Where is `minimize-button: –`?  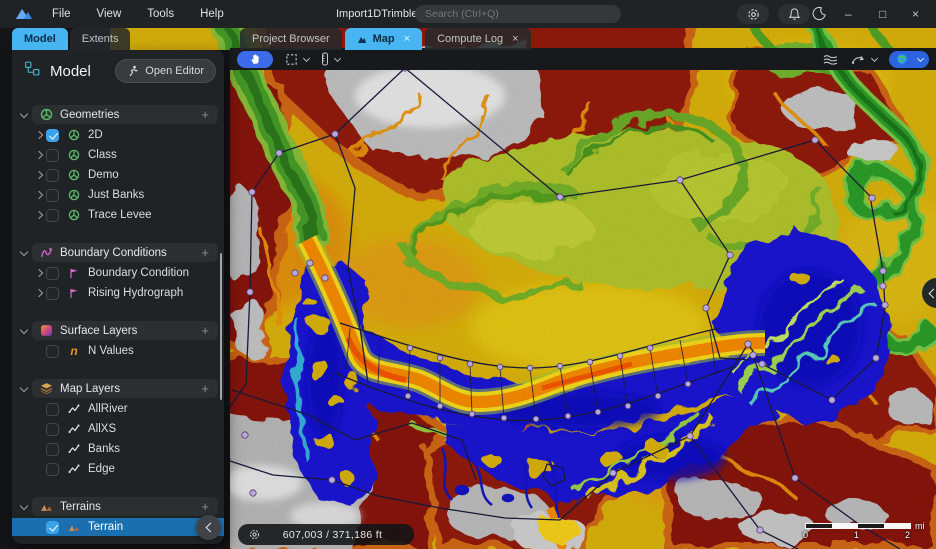 minimize-button: – is located at coordinates (848, 14).